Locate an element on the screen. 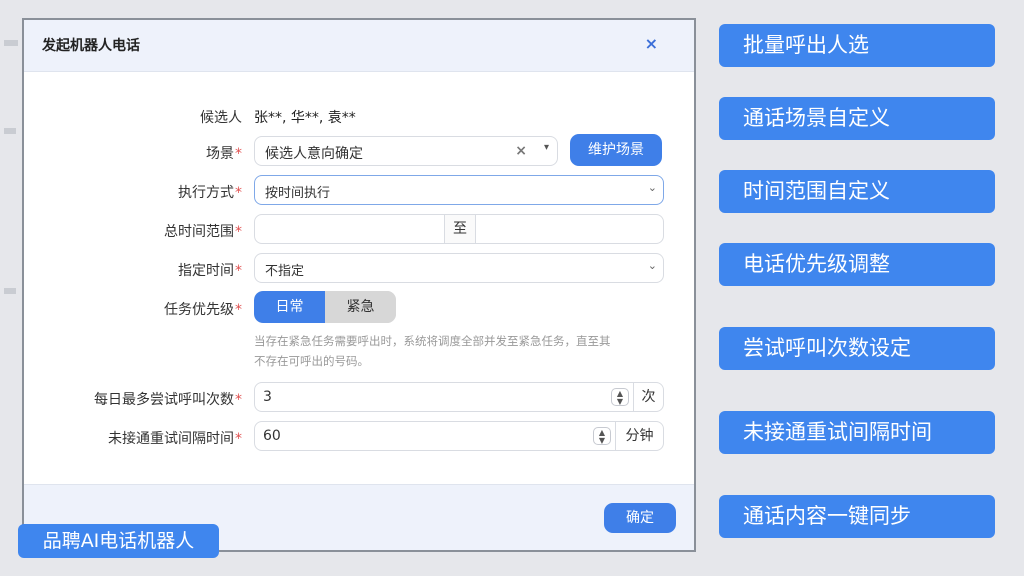 This screenshot has height=576, width=1024. feature-card: 电话优先级调整 is located at coordinates (857, 264).